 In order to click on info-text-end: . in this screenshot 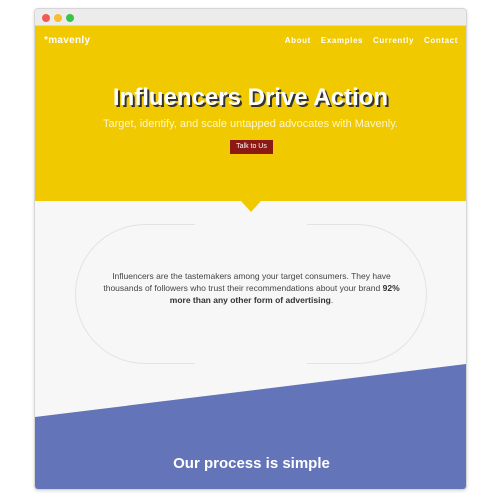, I will do `click(332, 300)`.